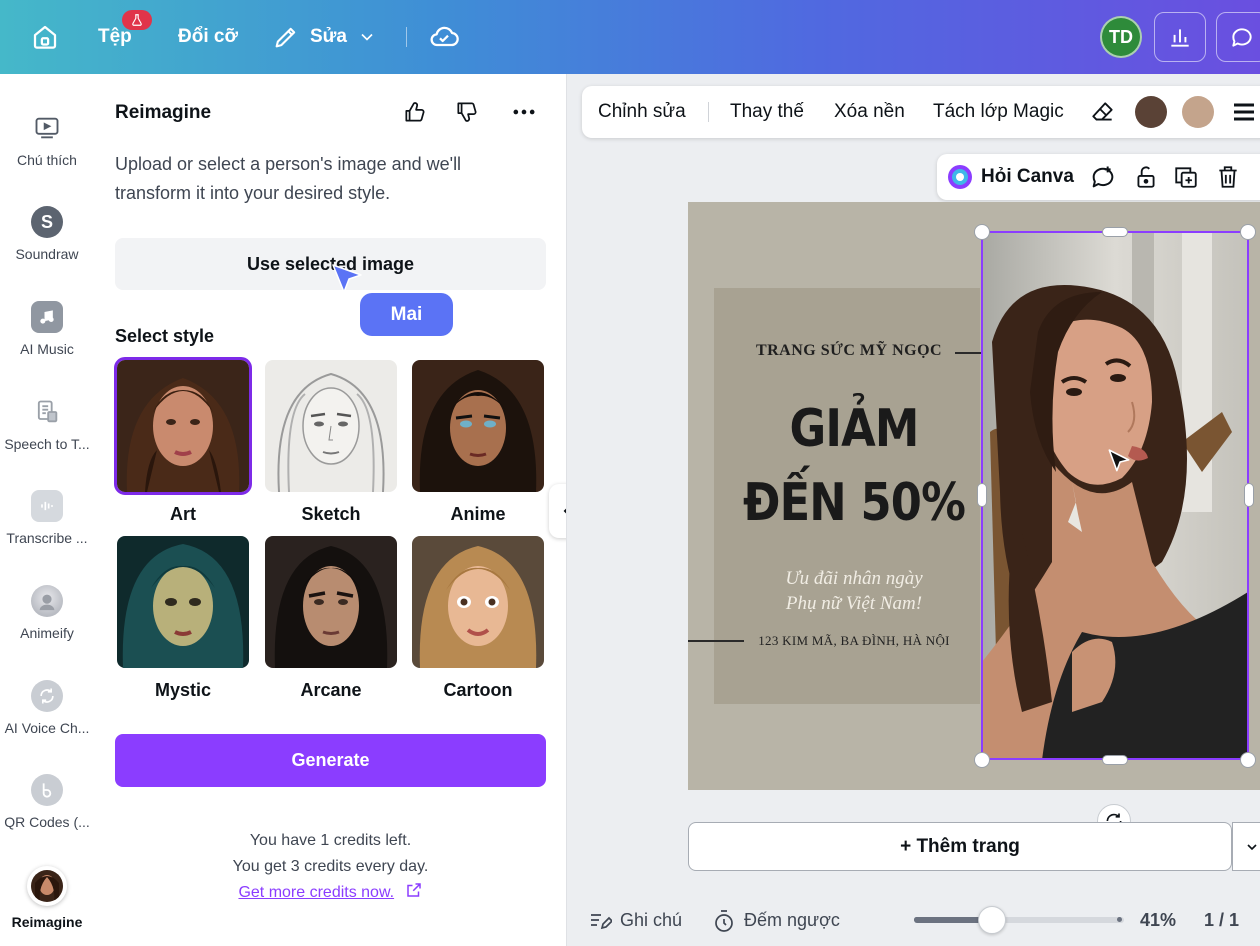 Image resolution: width=1260 pixels, height=946 pixels. Describe the element at coordinates (330, 760) in the screenshot. I see `generate-button: Generate` at that location.